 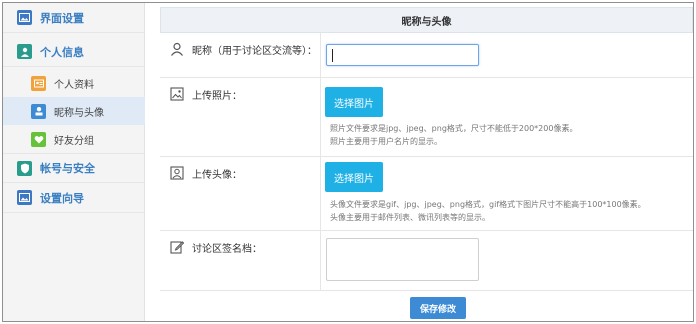 I want to click on profile-card-icon, so click(x=38, y=83).